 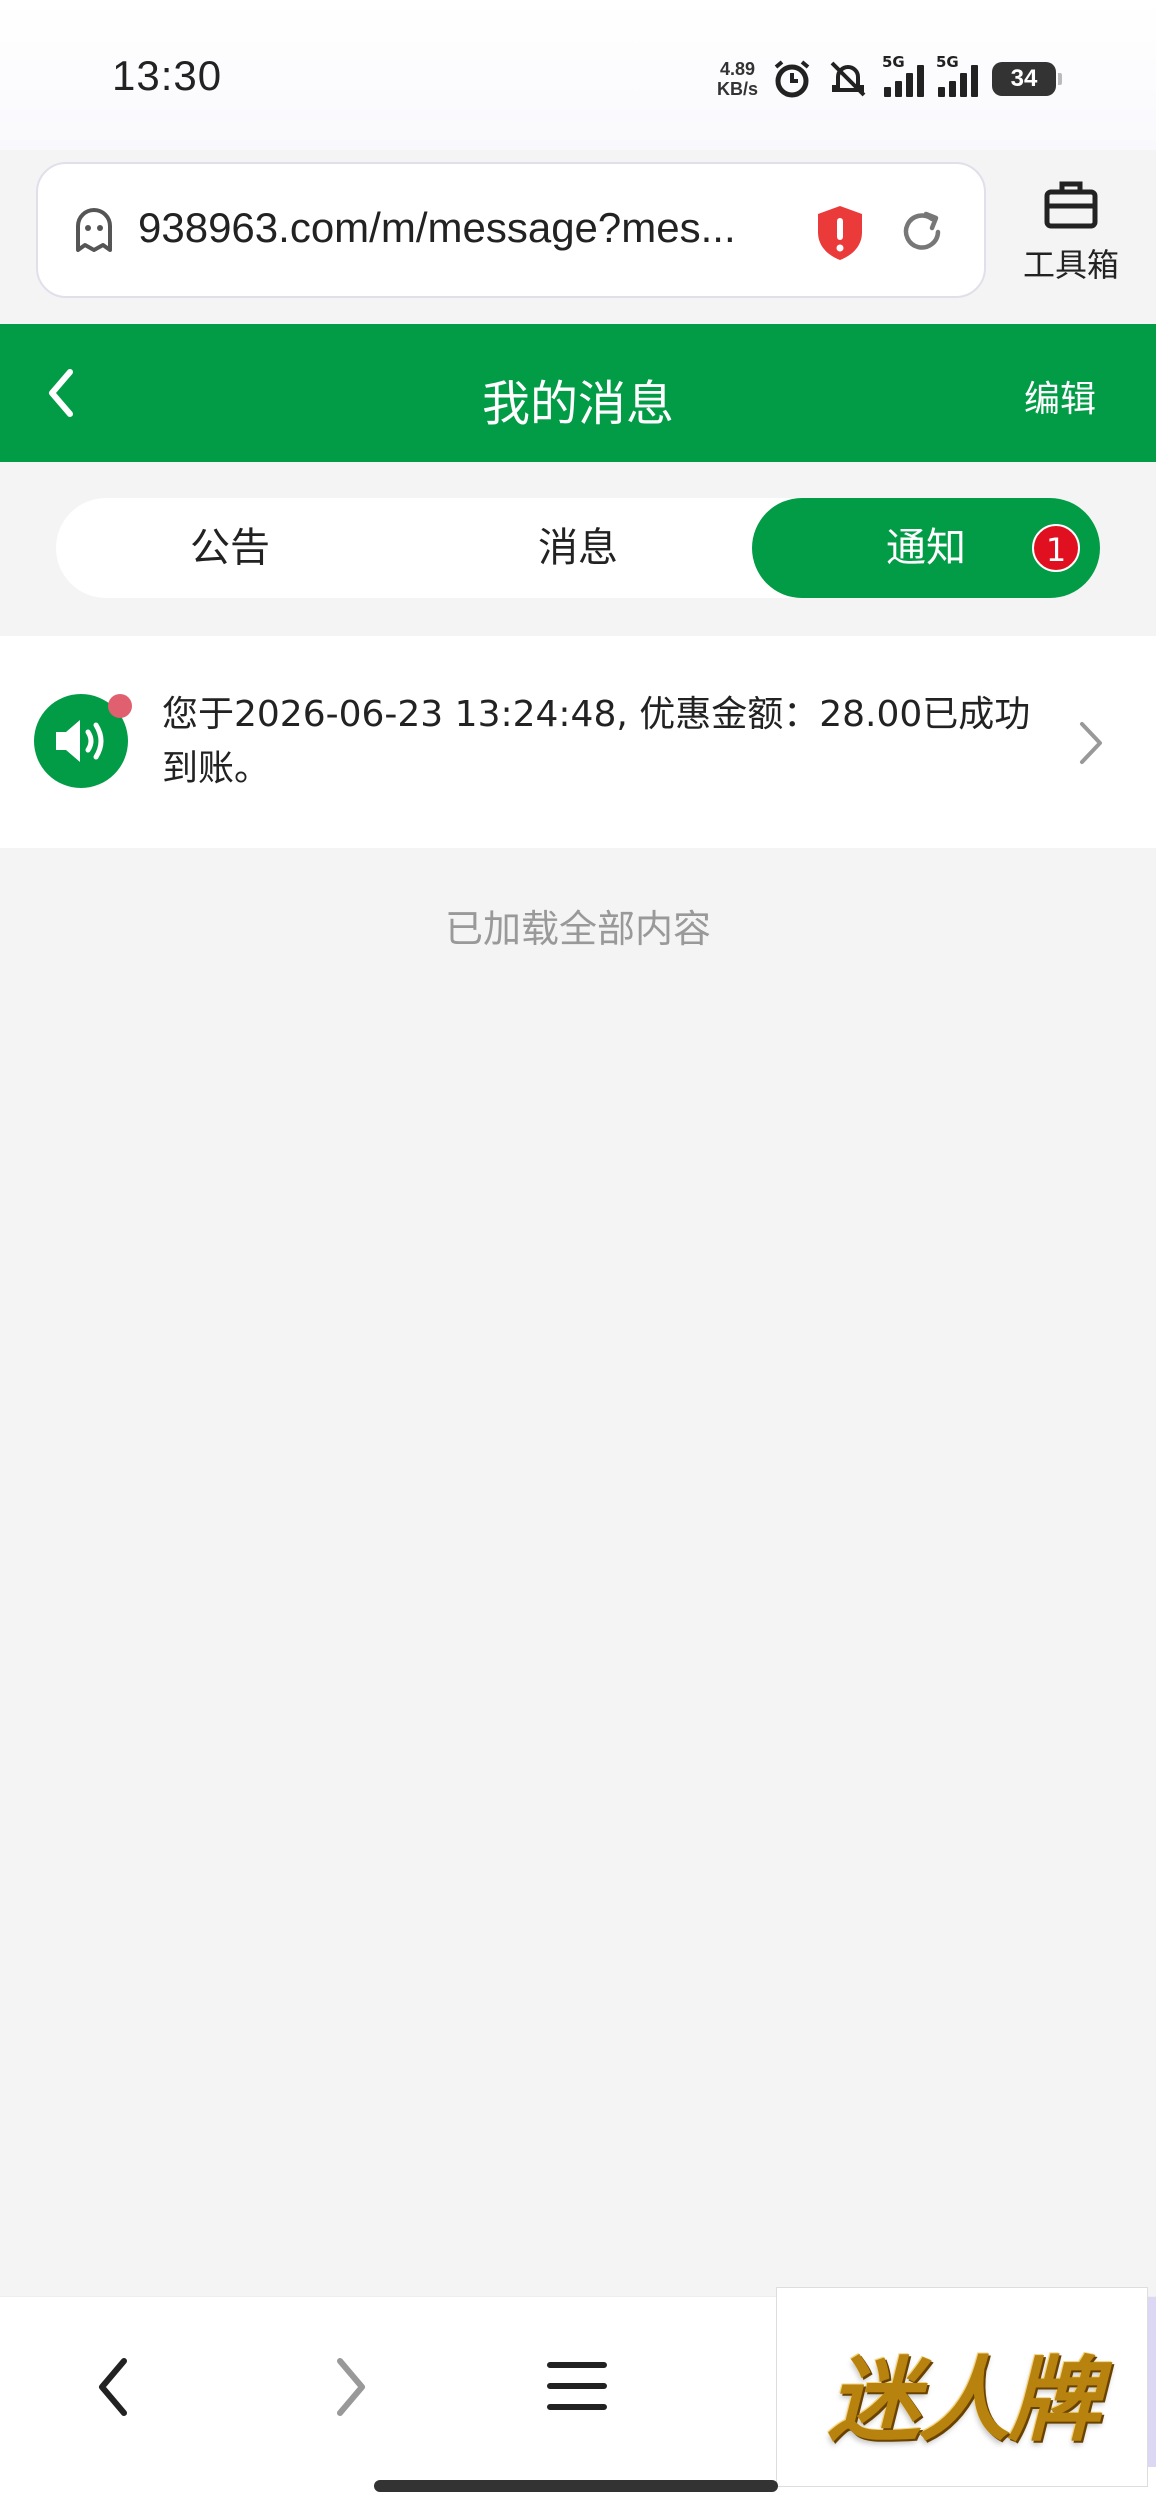 What do you see at coordinates (114, 2387) in the screenshot?
I see `browser-back-icon` at bounding box center [114, 2387].